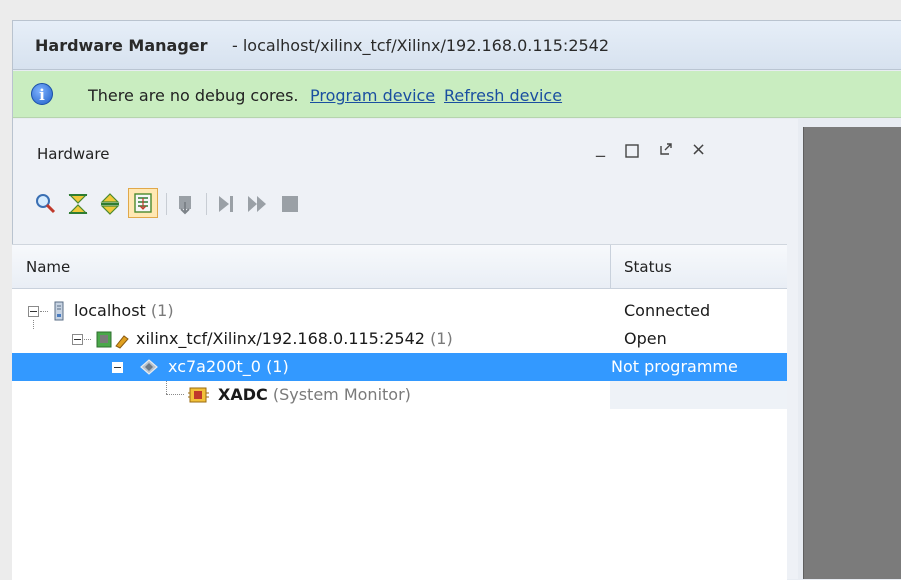  What do you see at coordinates (648, 267) in the screenshot?
I see `column-header-status: Status` at bounding box center [648, 267].